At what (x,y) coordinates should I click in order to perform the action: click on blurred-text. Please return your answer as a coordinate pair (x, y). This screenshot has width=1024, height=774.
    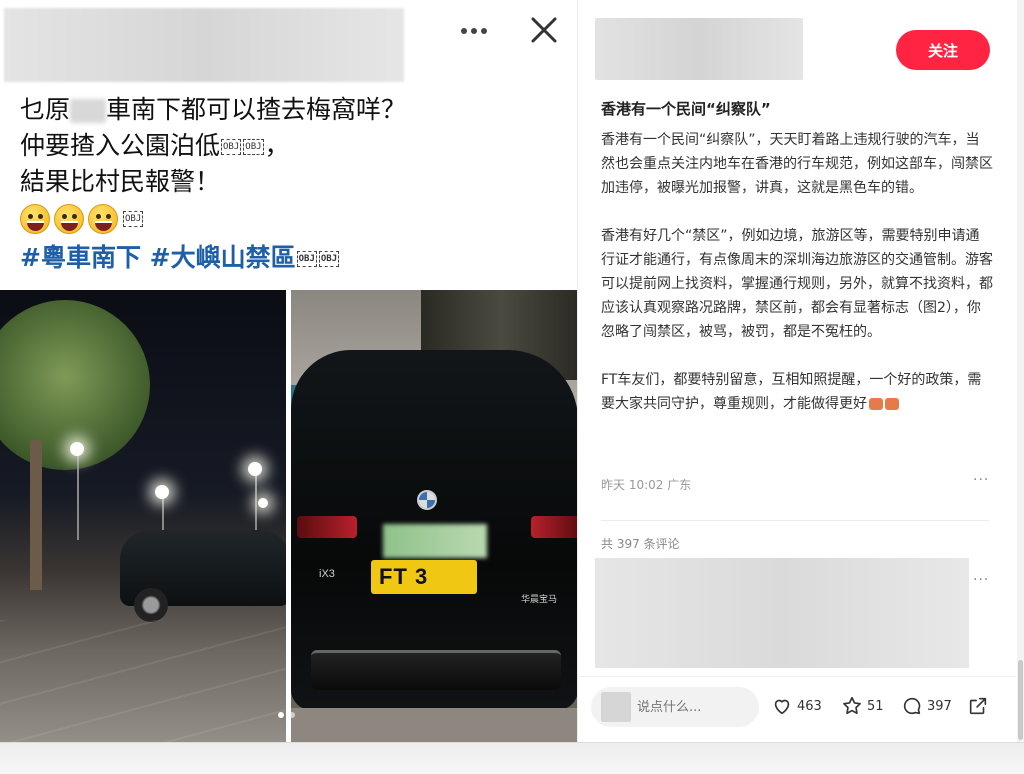
    Looking at the image, I should click on (88, 111).